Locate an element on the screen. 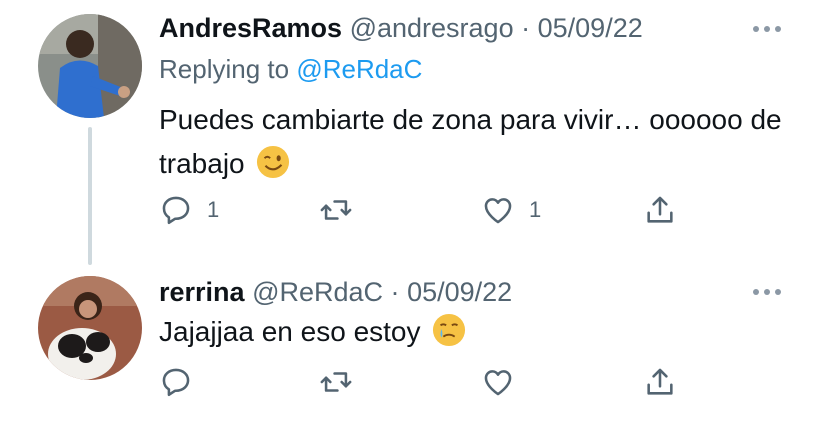 The height and width of the screenshot is (423, 828). display-name: rerrina is located at coordinates (202, 292).